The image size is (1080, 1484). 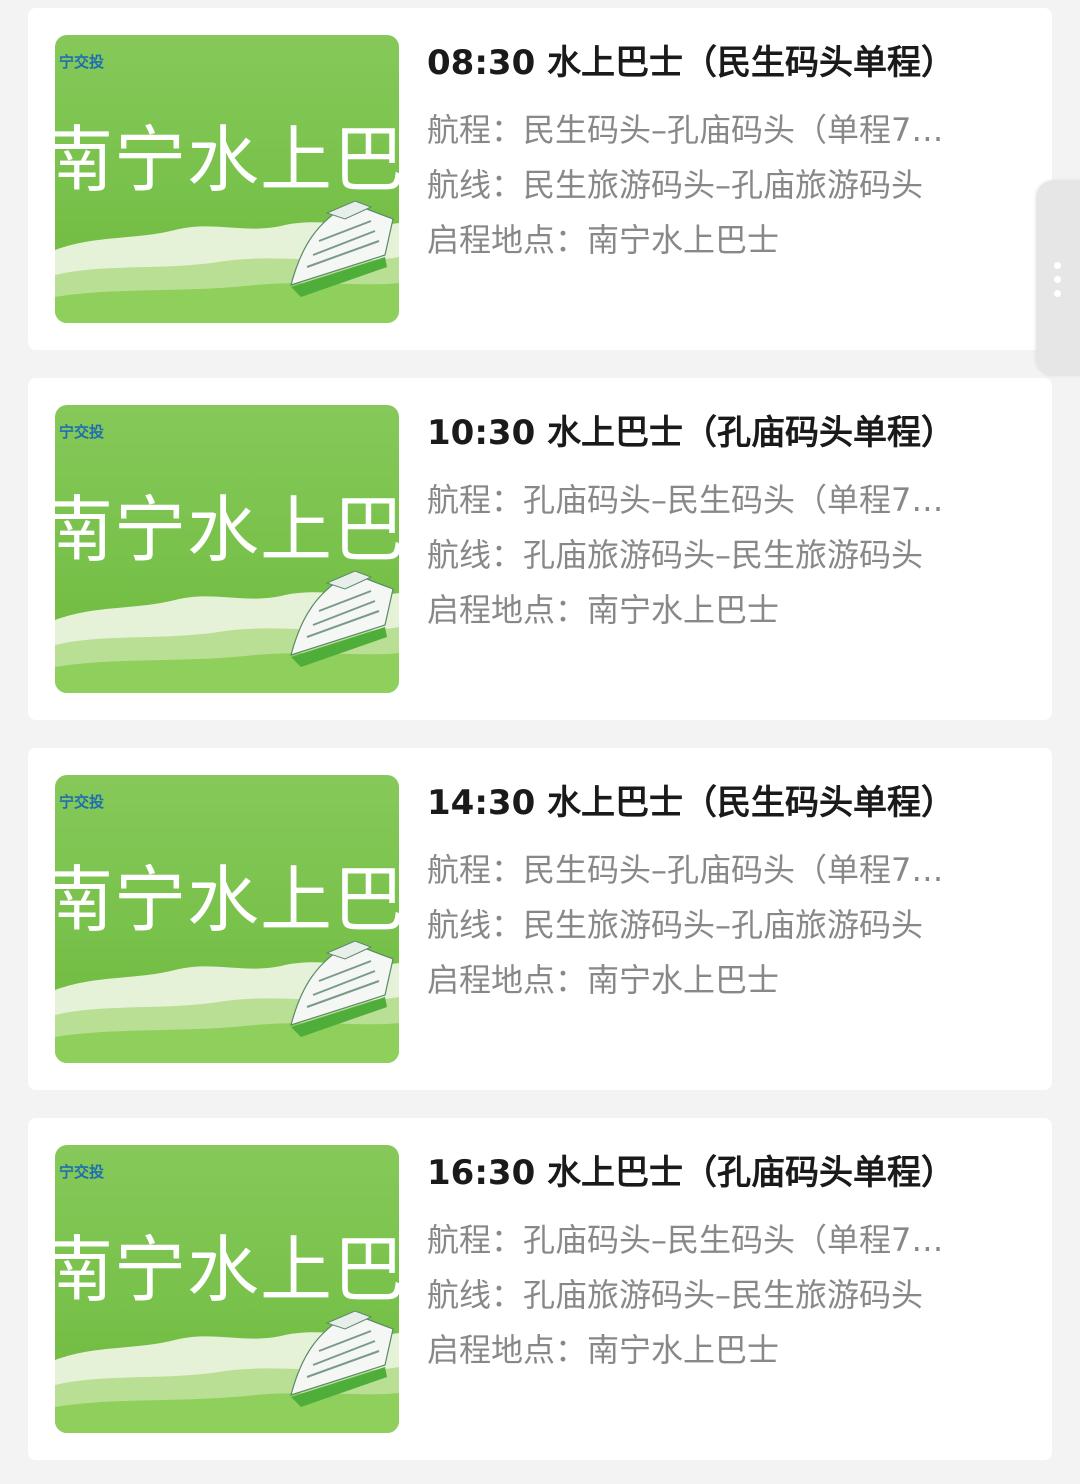 What do you see at coordinates (727, 1173) in the screenshot?
I see `trip-title: 16:30 水上巴士（孔庙码头单程）` at bounding box center [727, 1173].